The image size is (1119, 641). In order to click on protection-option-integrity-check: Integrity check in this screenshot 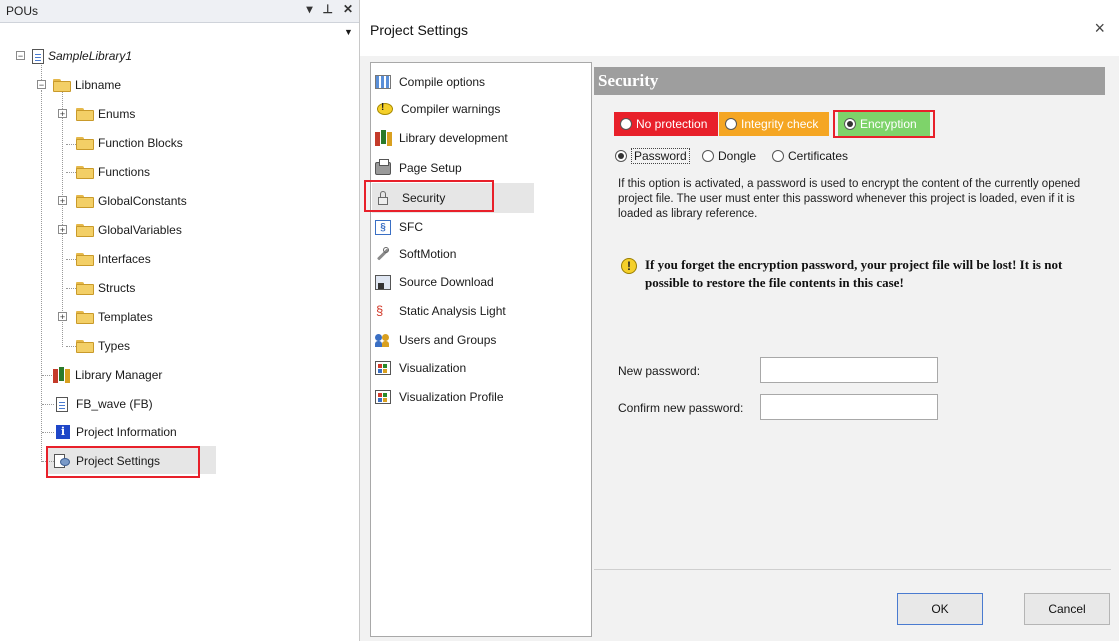, I will do `click(774, 124)`.